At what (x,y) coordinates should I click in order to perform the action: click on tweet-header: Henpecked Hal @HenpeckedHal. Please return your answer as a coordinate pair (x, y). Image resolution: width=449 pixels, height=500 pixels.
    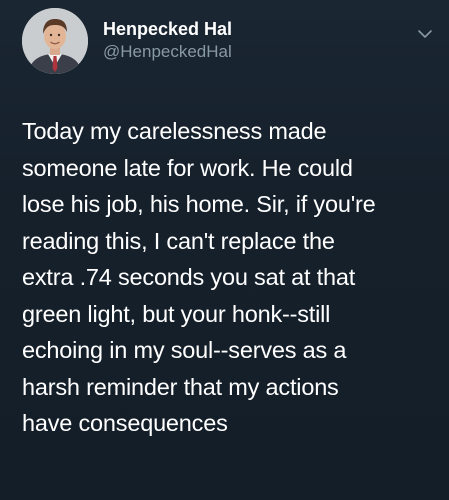
    Looking at the image, I should click on (228, 44).